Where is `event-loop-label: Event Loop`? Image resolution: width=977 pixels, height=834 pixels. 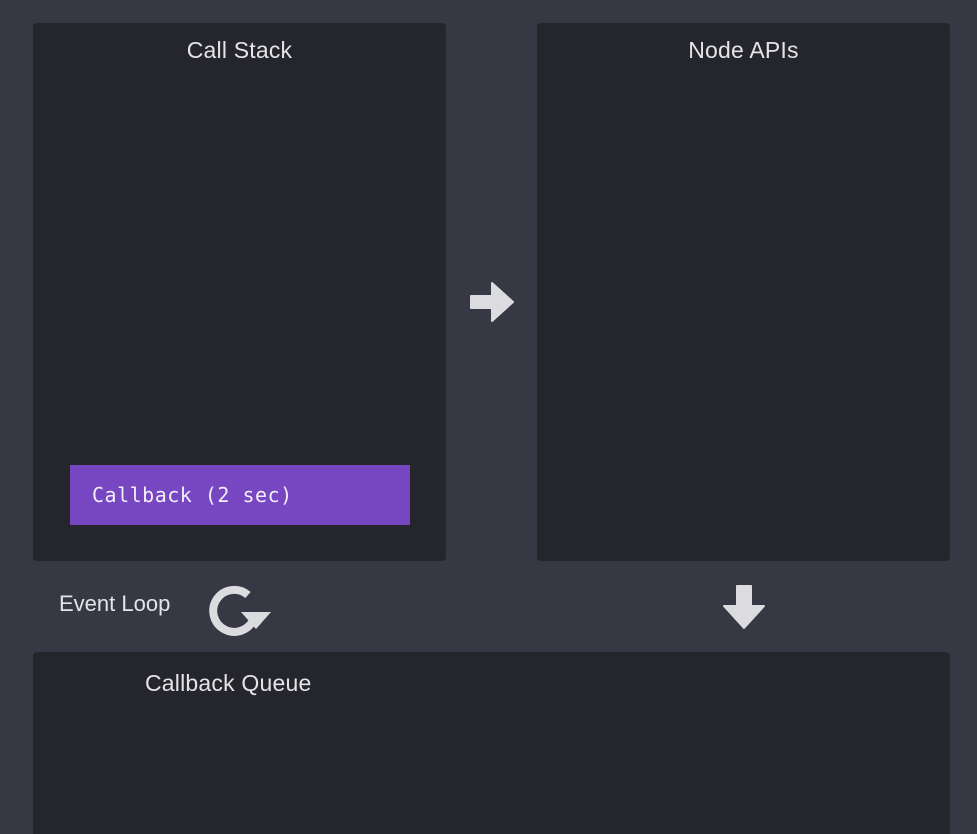
event-loop-label: Event Loop is located at coordinates (115, 603).